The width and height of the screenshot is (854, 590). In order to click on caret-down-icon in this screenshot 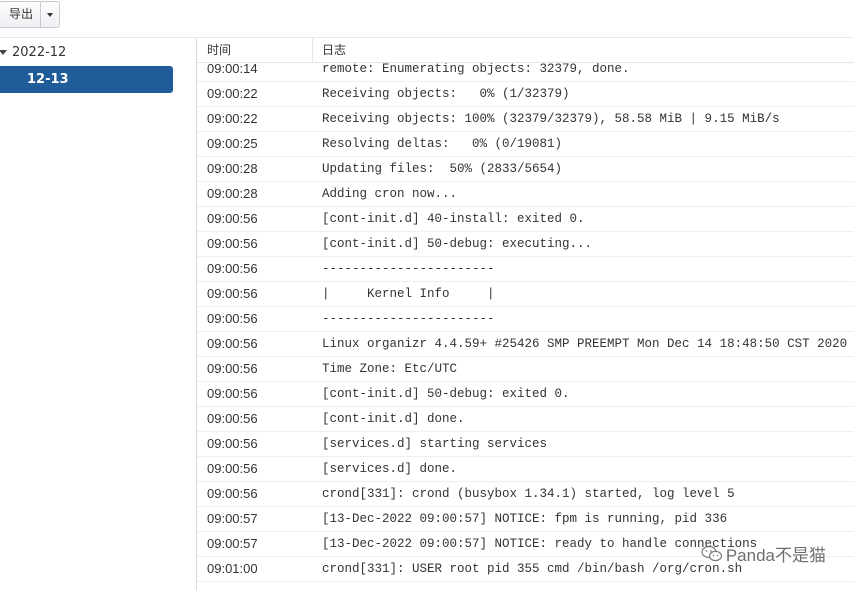, I will do `click(50, 14)`.